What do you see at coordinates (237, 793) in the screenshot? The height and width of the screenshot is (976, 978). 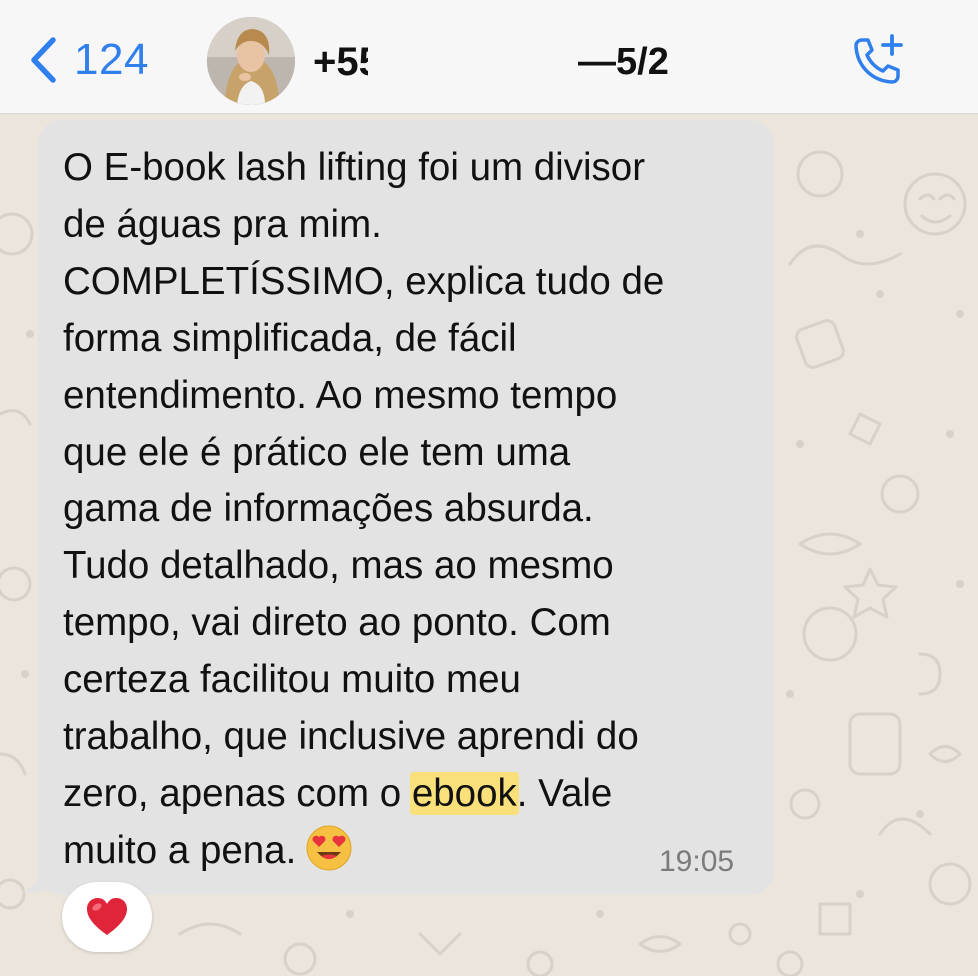 I see `message-segment: zero, apenas com o` at bounding box center [237, 793].